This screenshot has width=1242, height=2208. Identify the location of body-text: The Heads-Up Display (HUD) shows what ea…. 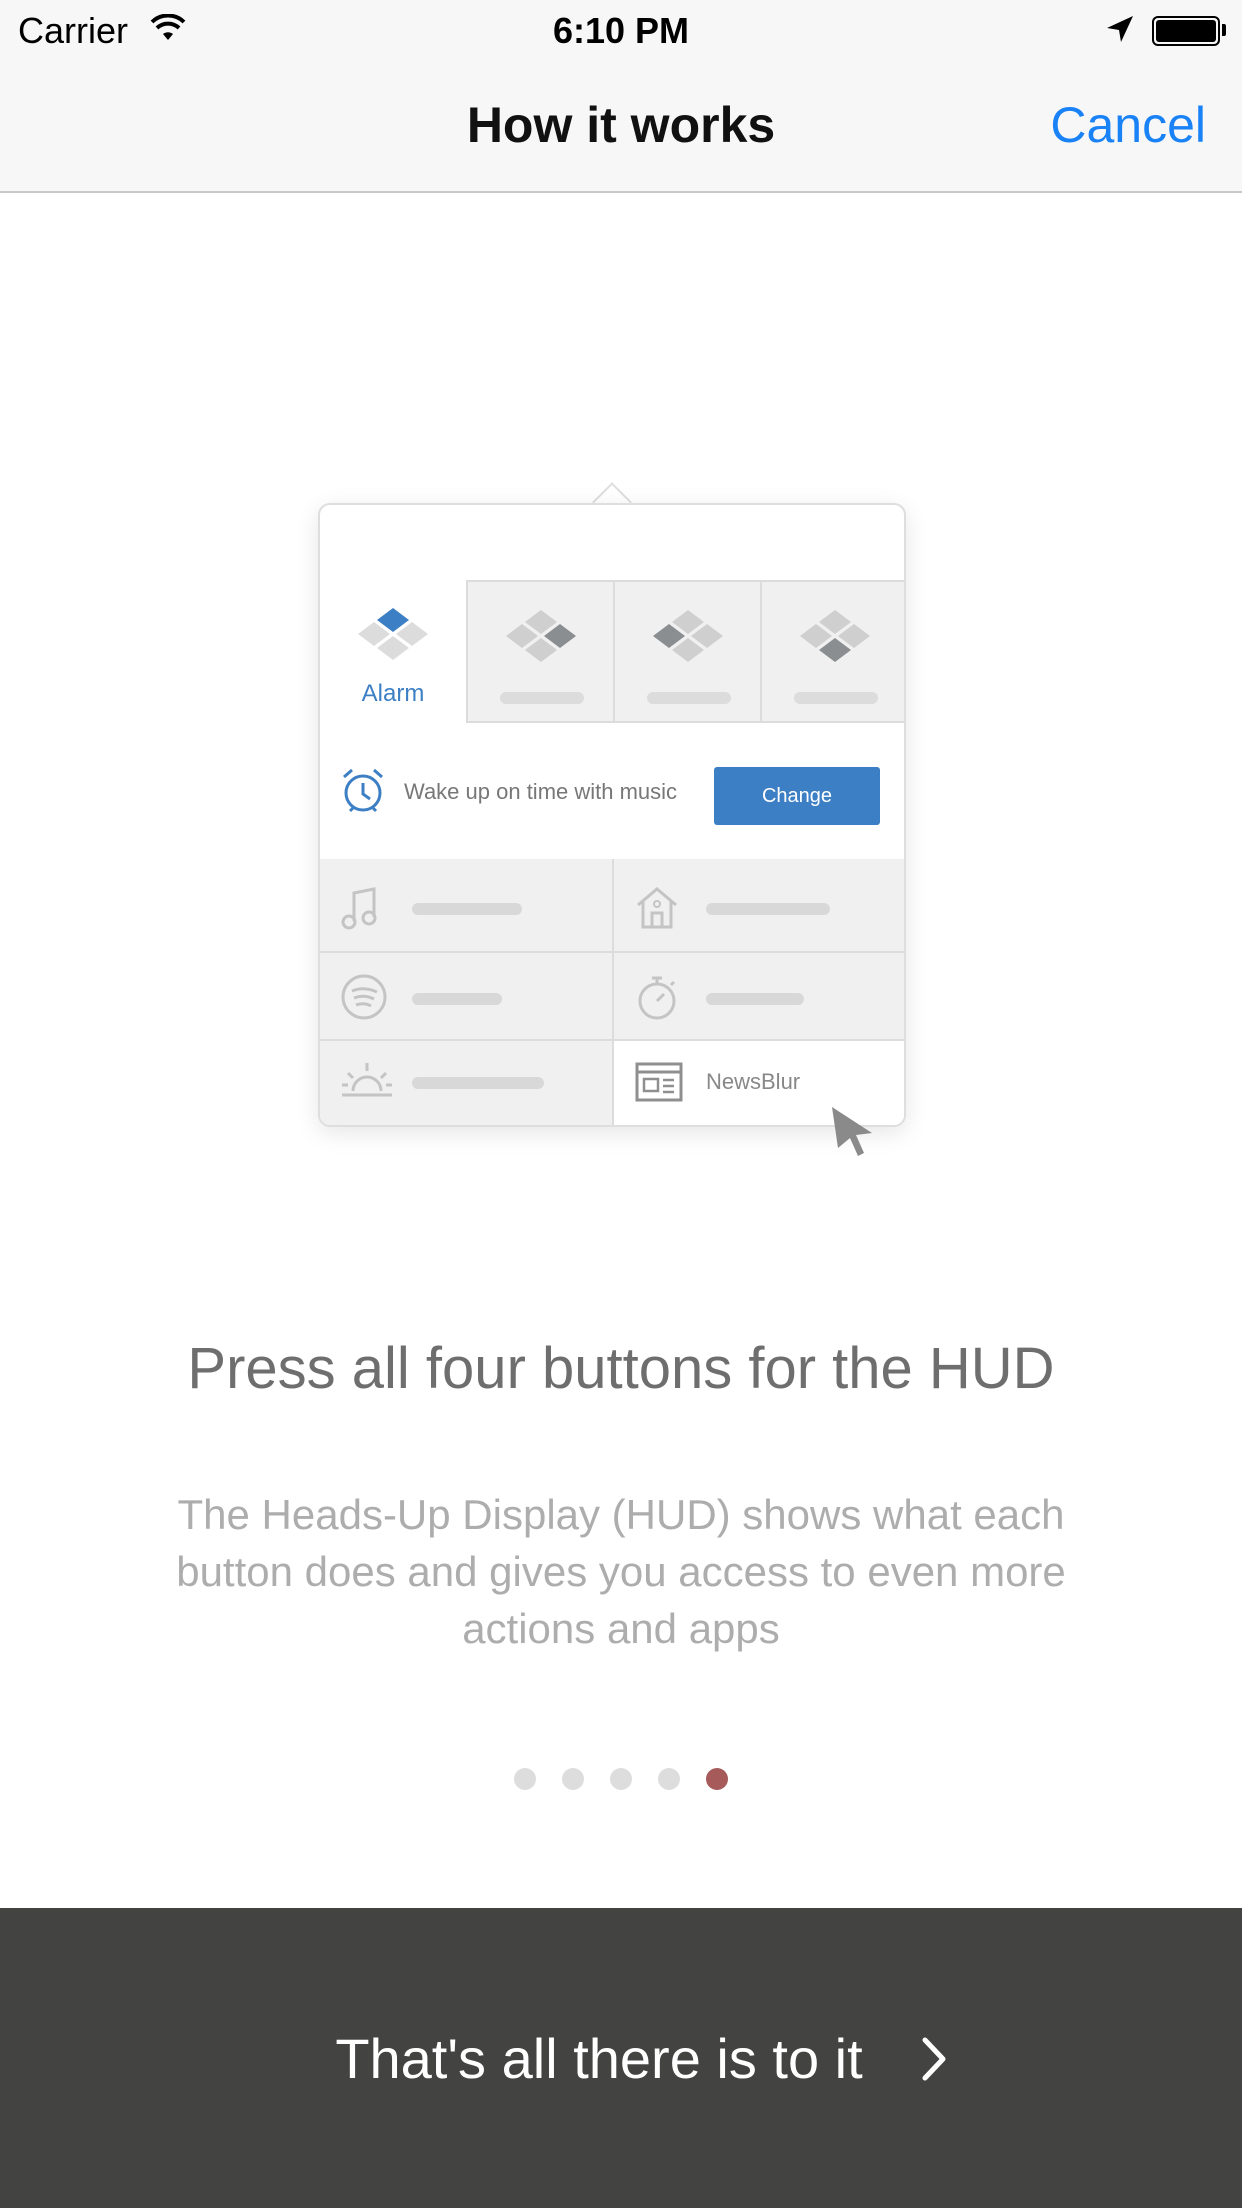
(621, 1571).